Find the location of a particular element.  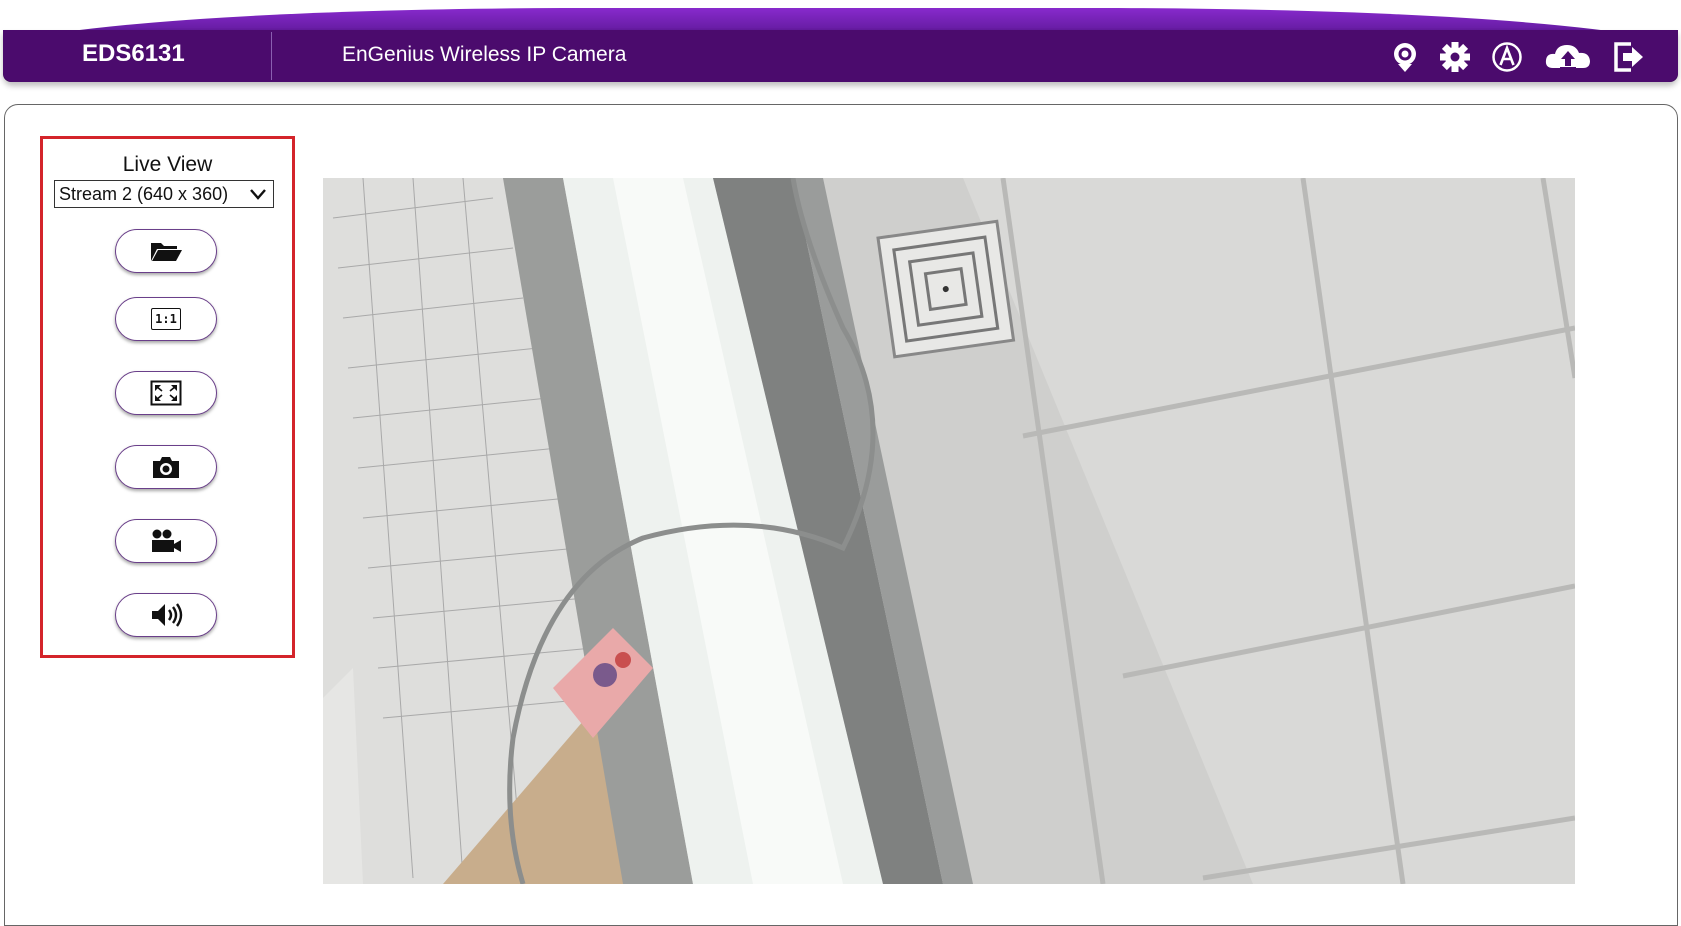

actual-size-icon: 1:1 is located at coordinates (166, 319).